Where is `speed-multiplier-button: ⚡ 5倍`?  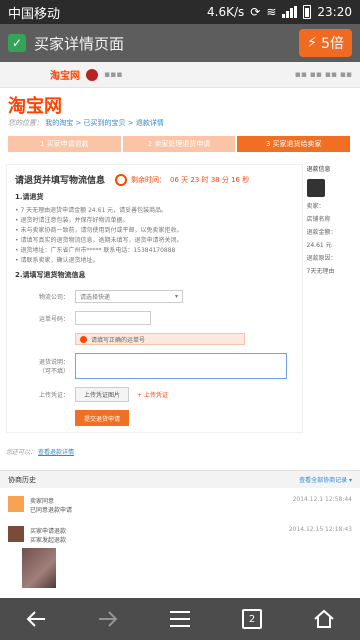
speed-multiplier-button: ⚡ 5倍 is located at coordinates (325, 43).